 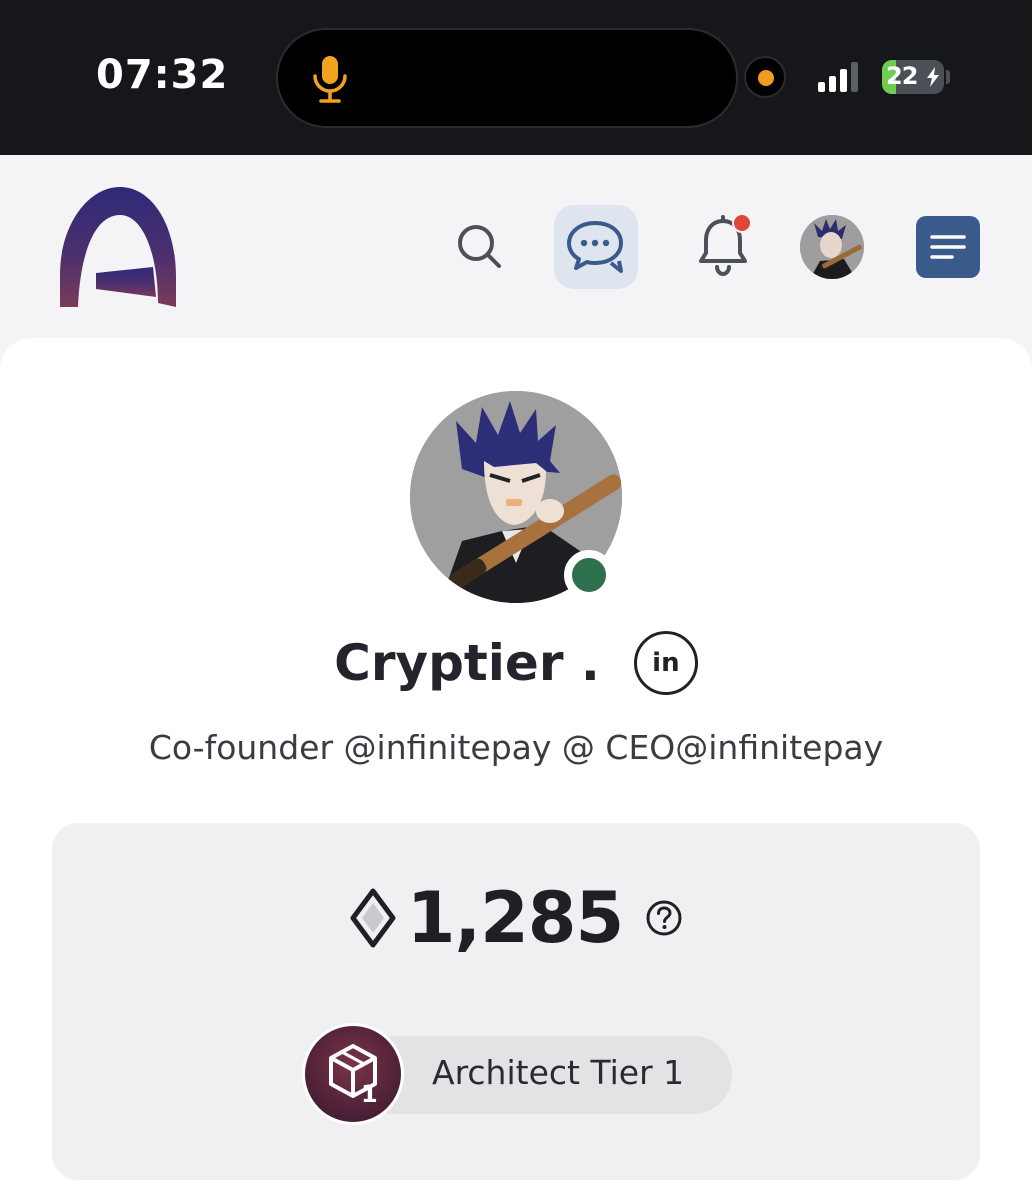 I want to click on points-row: 1,285, so click(x=516, y=918).